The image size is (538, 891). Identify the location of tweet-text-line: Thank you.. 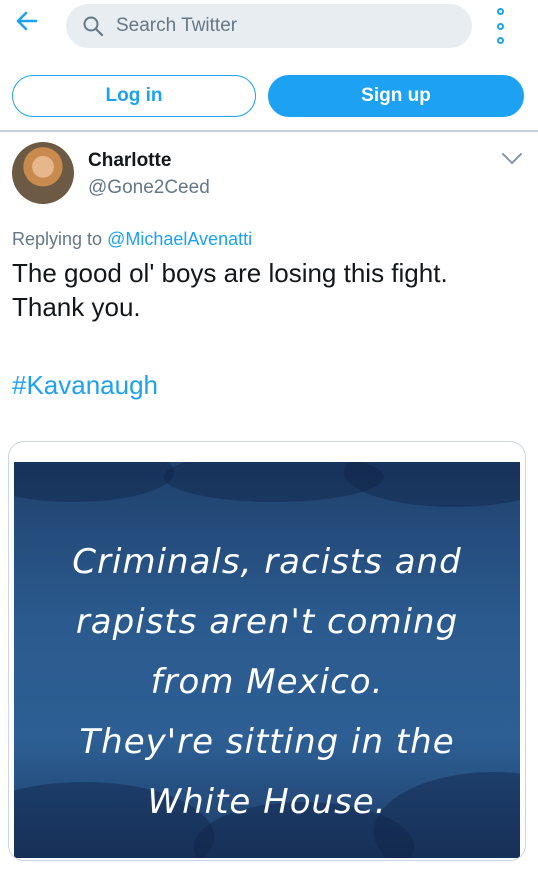
(76, 307).